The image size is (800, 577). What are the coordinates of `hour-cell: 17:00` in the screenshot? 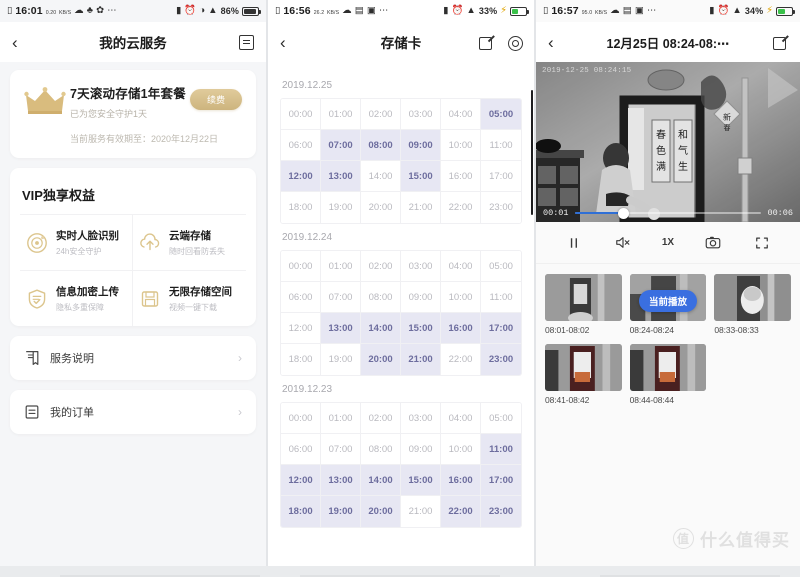 It's located at (501, 176).